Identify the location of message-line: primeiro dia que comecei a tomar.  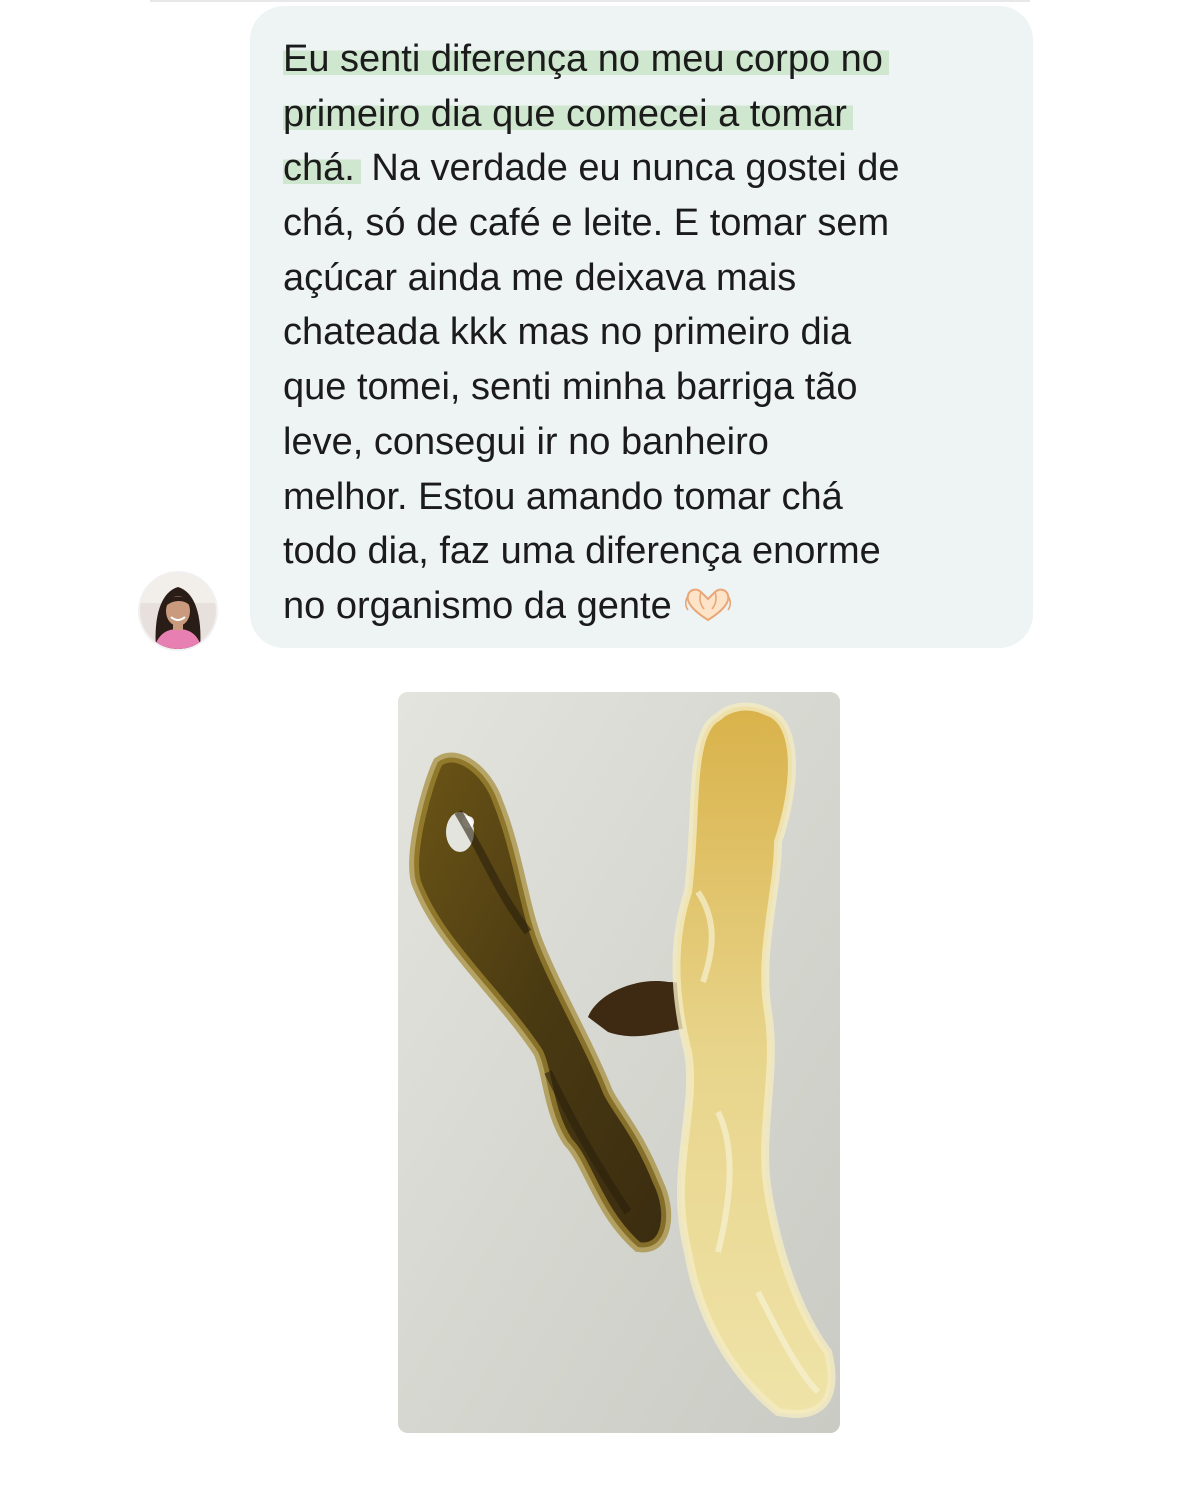
(641, 114).